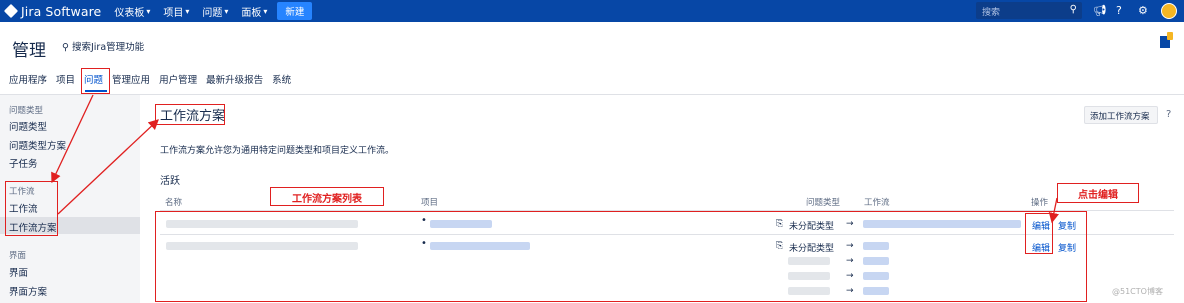 This screenshot has height=303, width=1184. Describe the element at coordinates (23, 79) in the screenshot. I see `tab-applications: 应用程序` at that location.